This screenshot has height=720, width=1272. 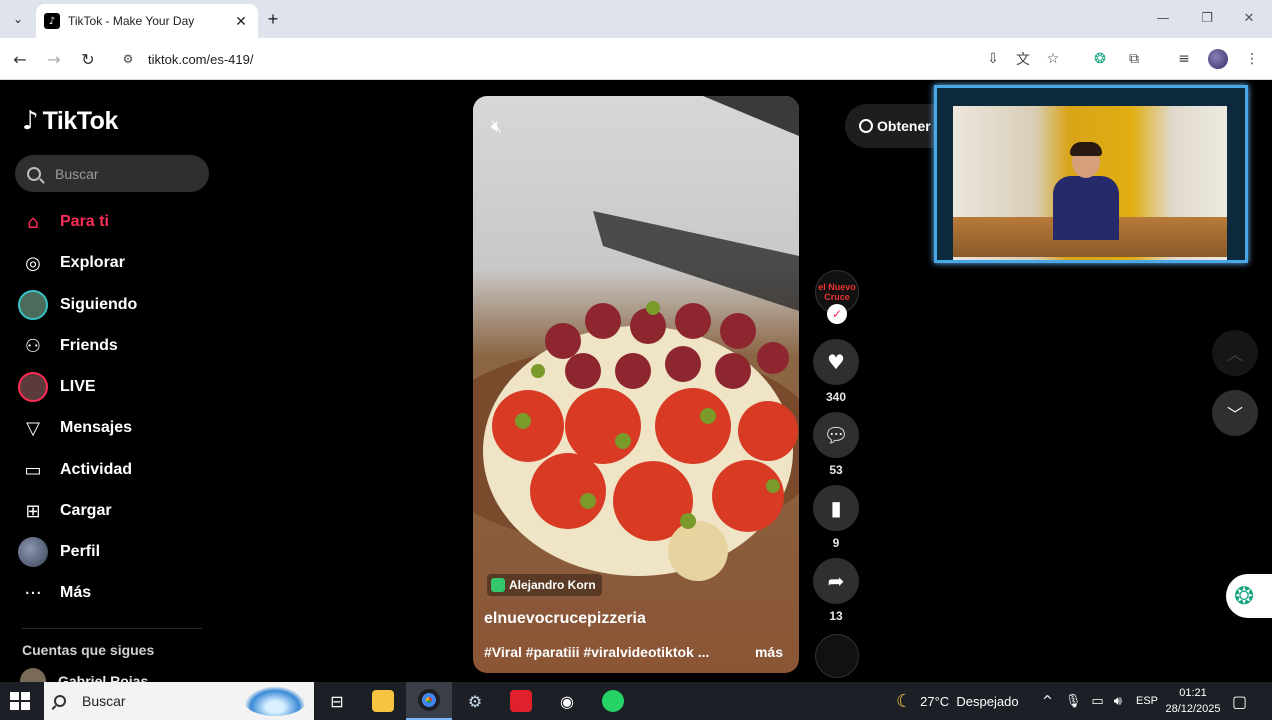 I want to click on profile-avatar-icon, so click(x=1218, y=59).